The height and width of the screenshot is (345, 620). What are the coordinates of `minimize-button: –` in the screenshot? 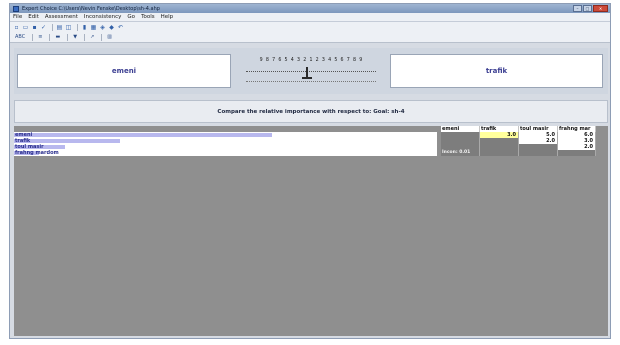 It's located at (577, 8).